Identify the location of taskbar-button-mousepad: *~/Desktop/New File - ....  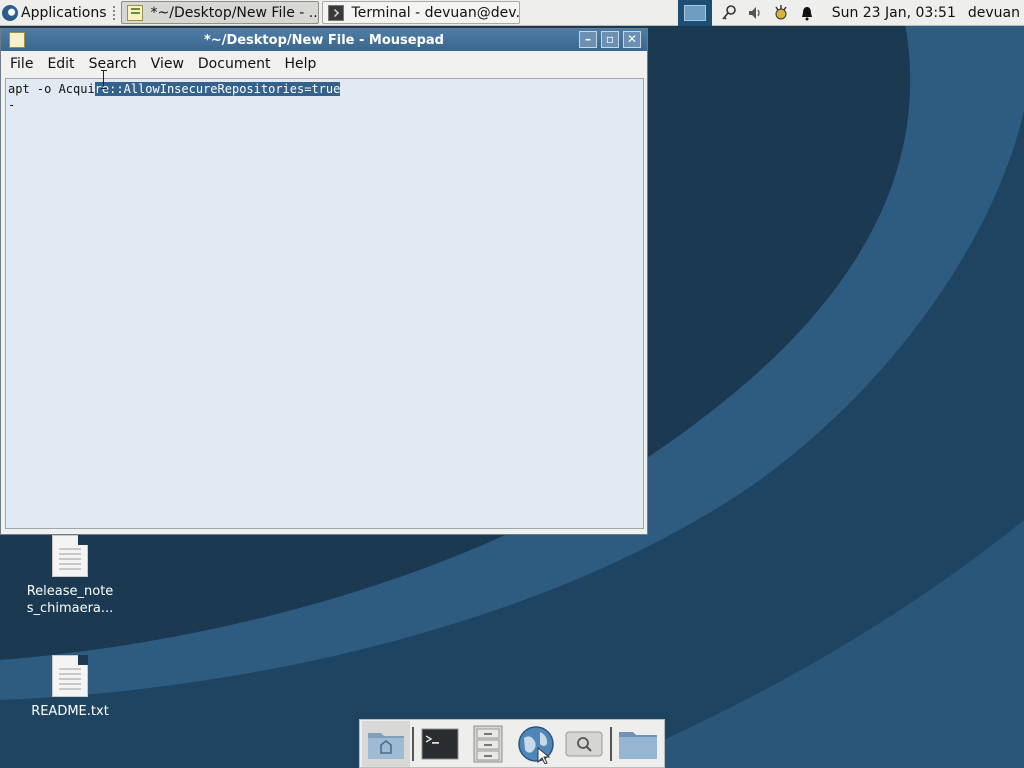
(219, 12).